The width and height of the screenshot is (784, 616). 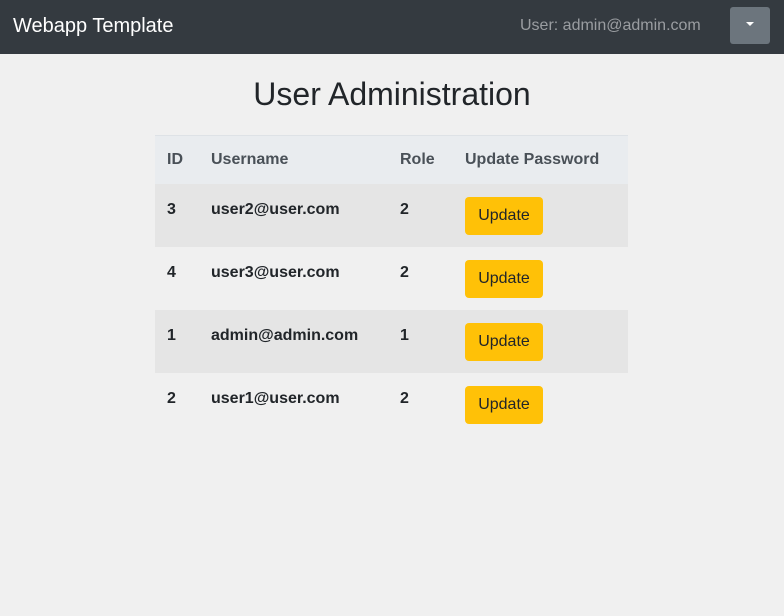 I want to click on cell-role: 1, so click(x=420, y=341).